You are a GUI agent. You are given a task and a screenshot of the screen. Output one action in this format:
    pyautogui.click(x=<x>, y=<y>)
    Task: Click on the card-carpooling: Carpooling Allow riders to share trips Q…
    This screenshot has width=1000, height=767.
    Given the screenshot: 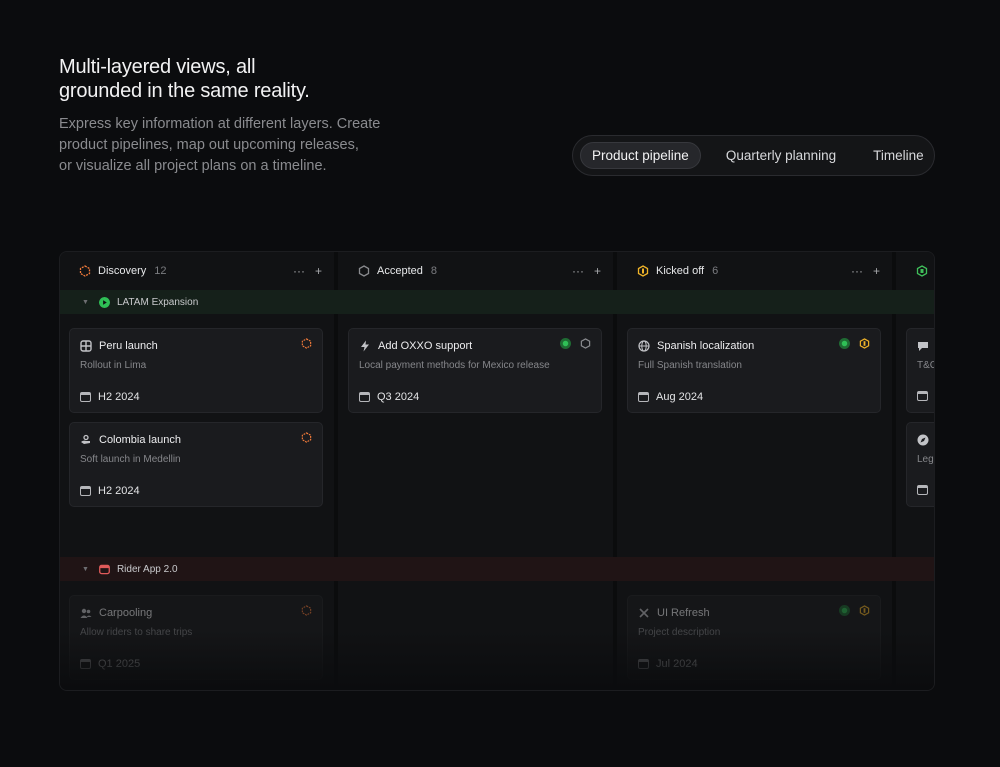 What is the action you would take?
    pyautogui.click(x=196, y=637)
    